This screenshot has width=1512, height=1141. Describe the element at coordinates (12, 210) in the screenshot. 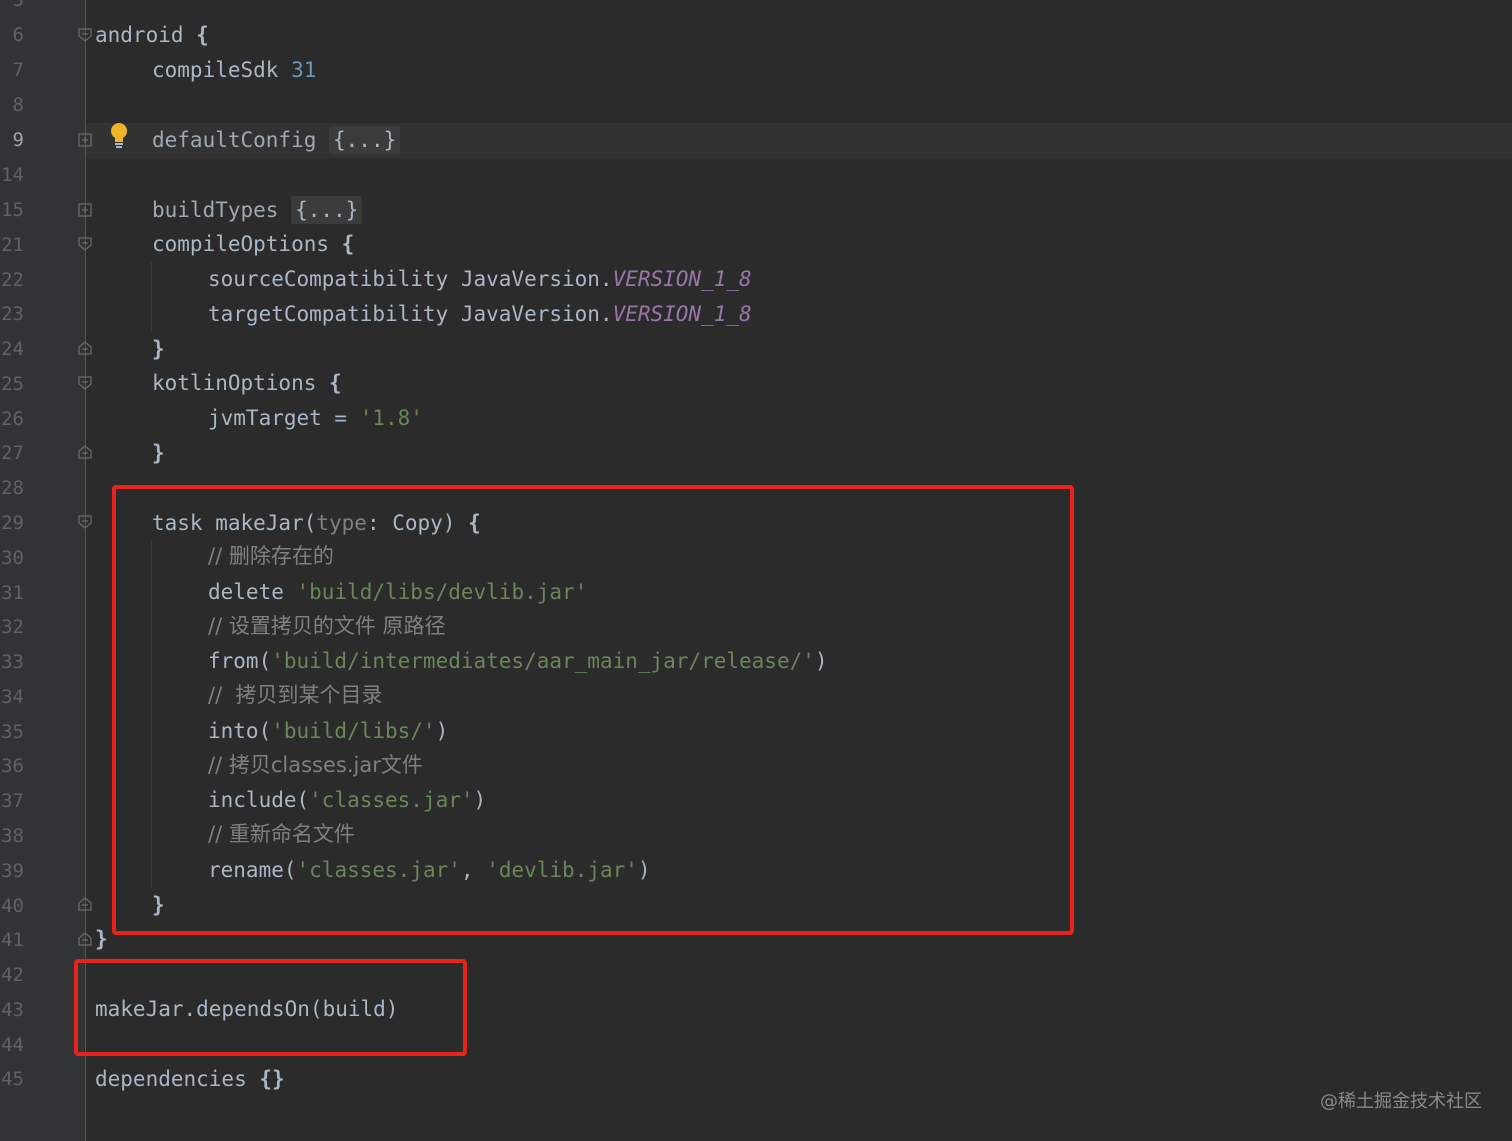

I see `line-number: 15` at that location.